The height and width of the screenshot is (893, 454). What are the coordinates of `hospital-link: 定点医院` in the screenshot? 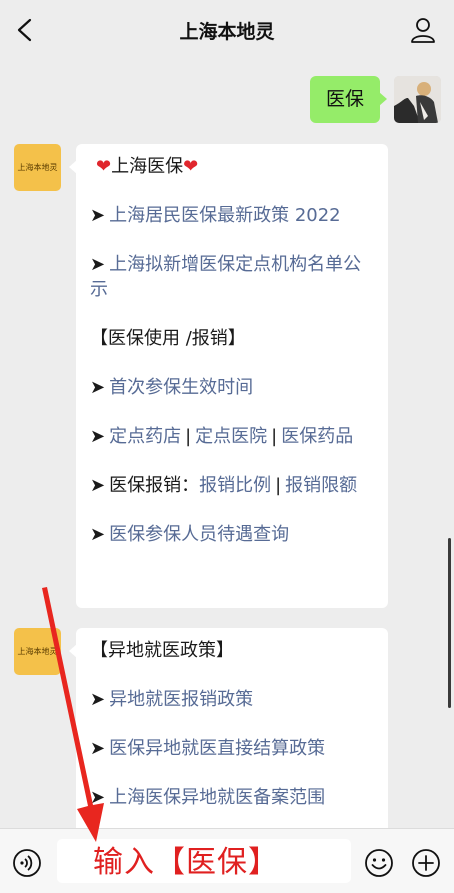 It's located at (231, 436).